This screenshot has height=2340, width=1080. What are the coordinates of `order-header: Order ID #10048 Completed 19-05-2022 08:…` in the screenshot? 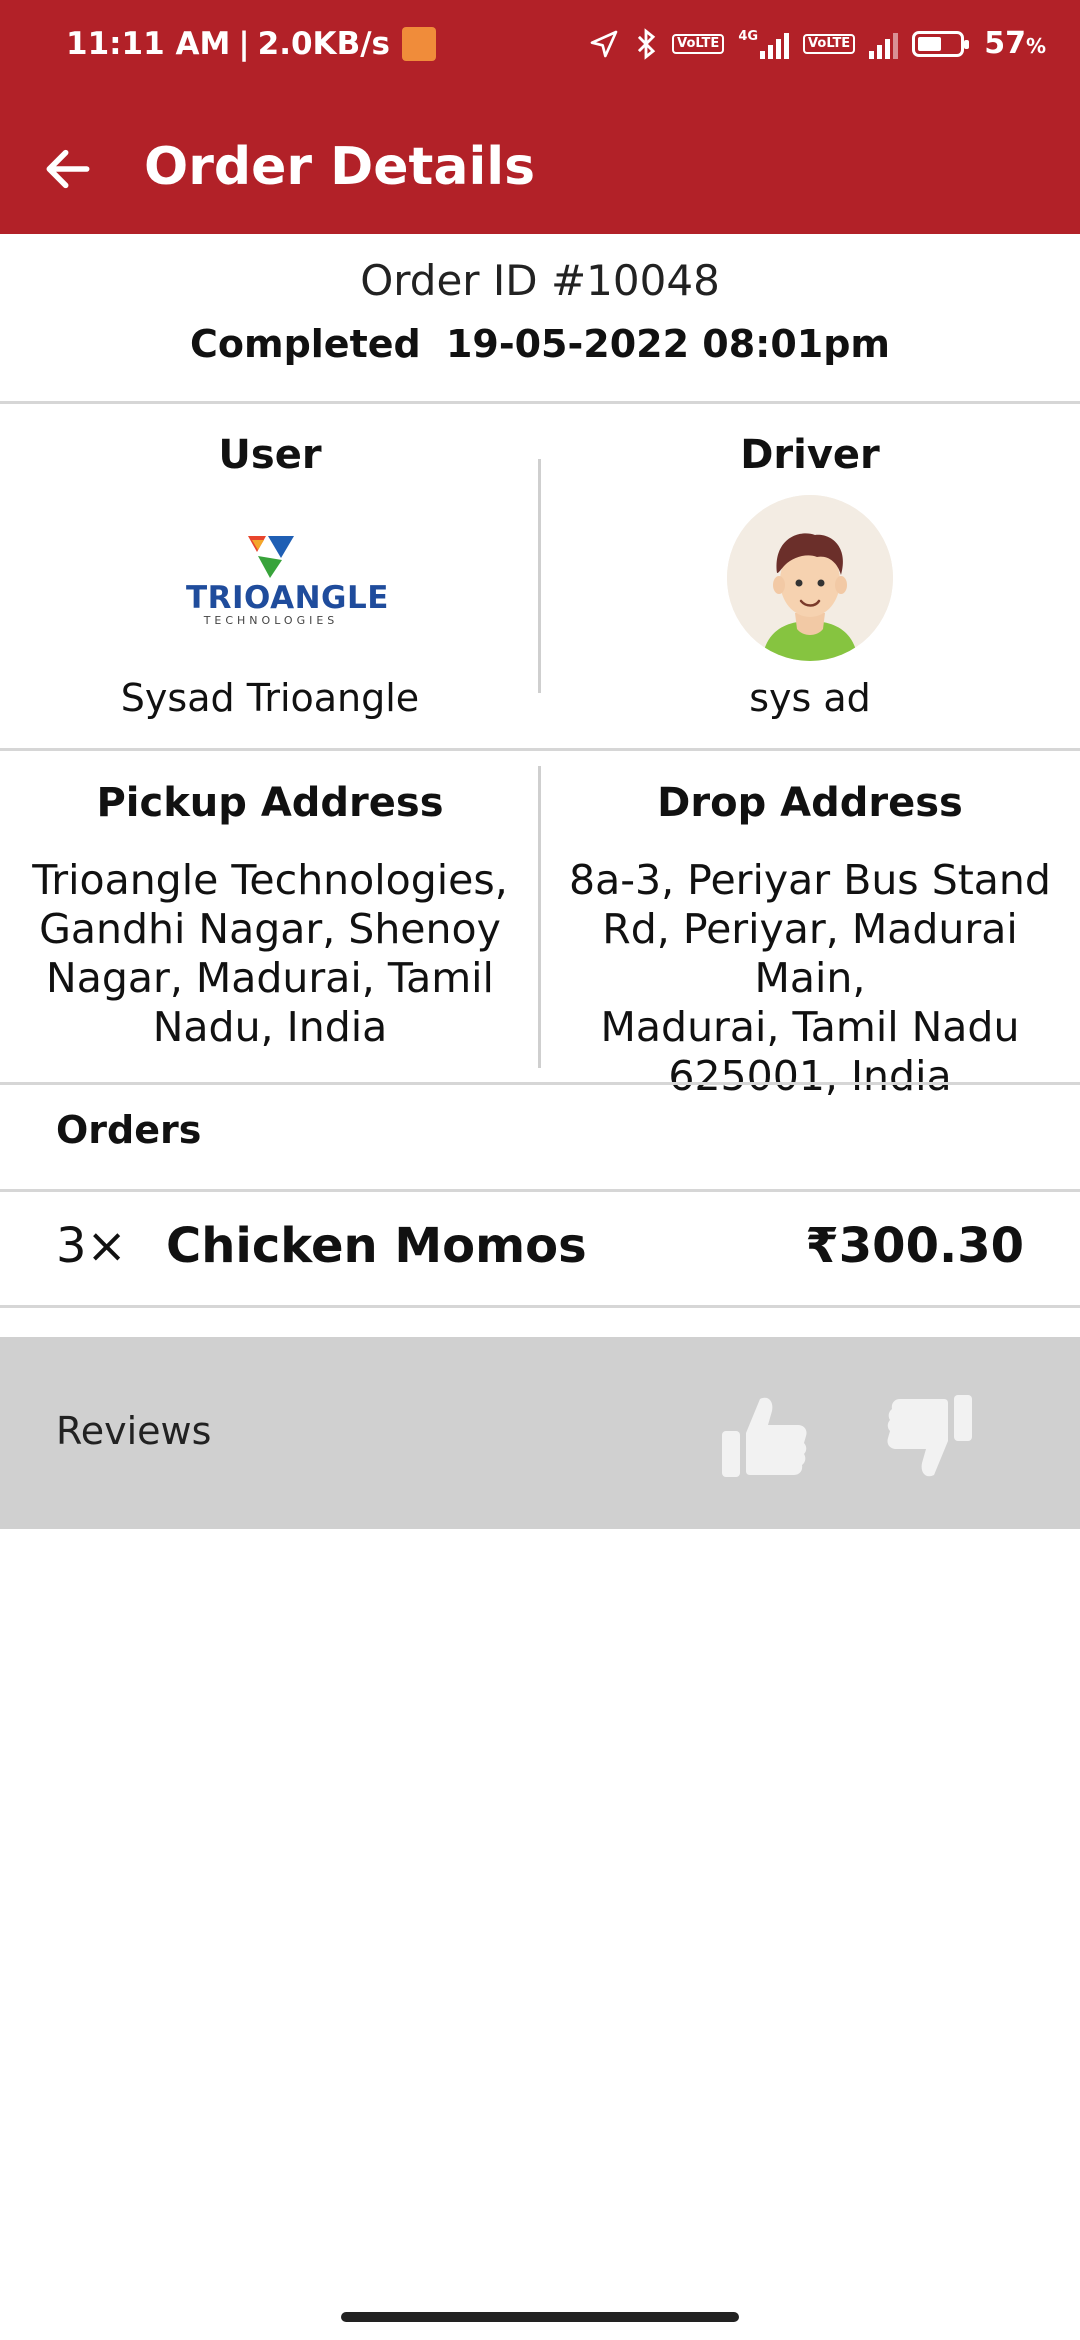 It's located at (540, 318).